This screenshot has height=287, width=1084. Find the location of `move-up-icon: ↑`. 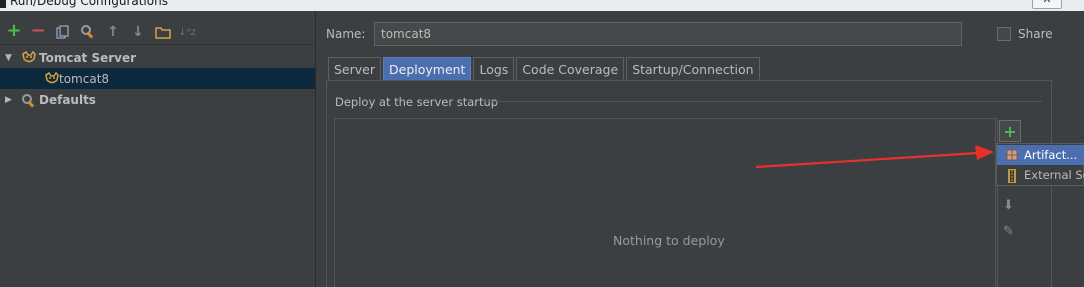

move-up-icon: ↑ is located at coordinates (113, 32).